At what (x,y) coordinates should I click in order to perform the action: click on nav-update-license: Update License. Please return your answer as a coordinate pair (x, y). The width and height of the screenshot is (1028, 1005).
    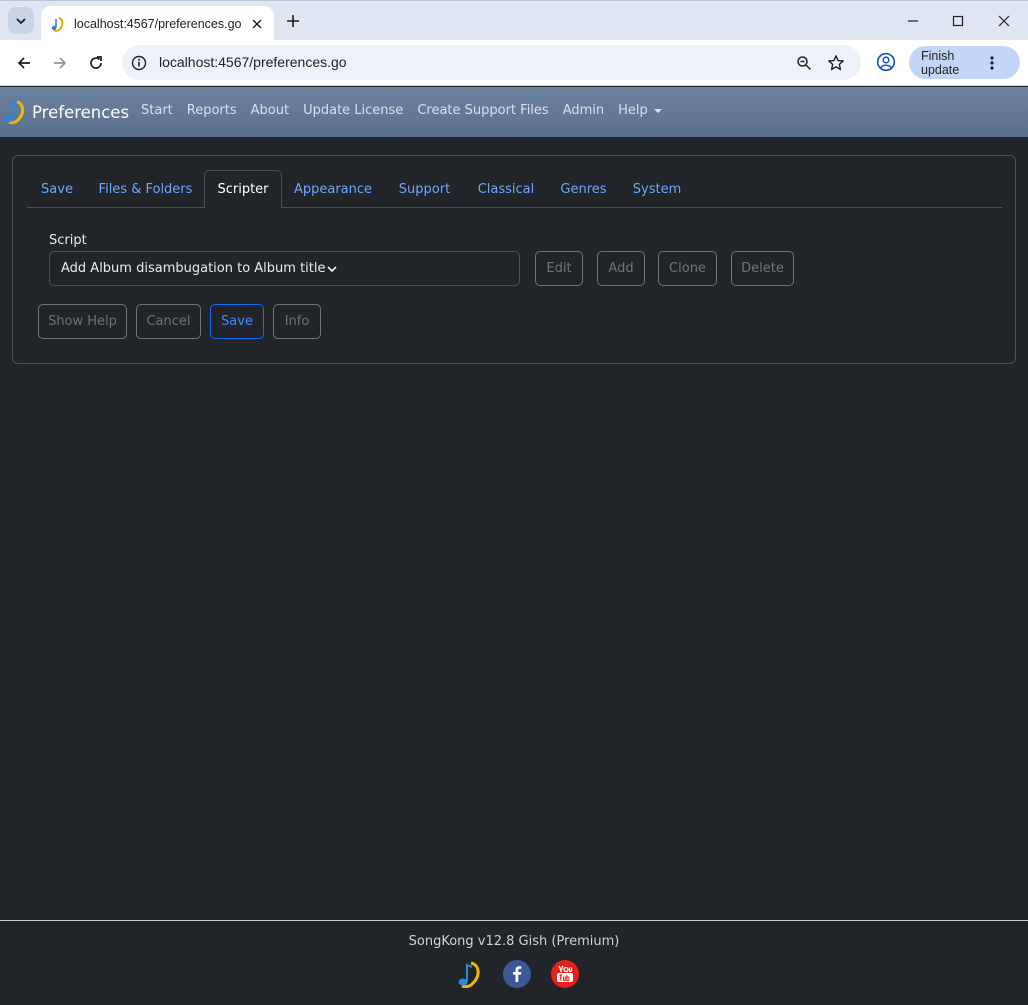
    Looking at the image, I should click on (353, 110).